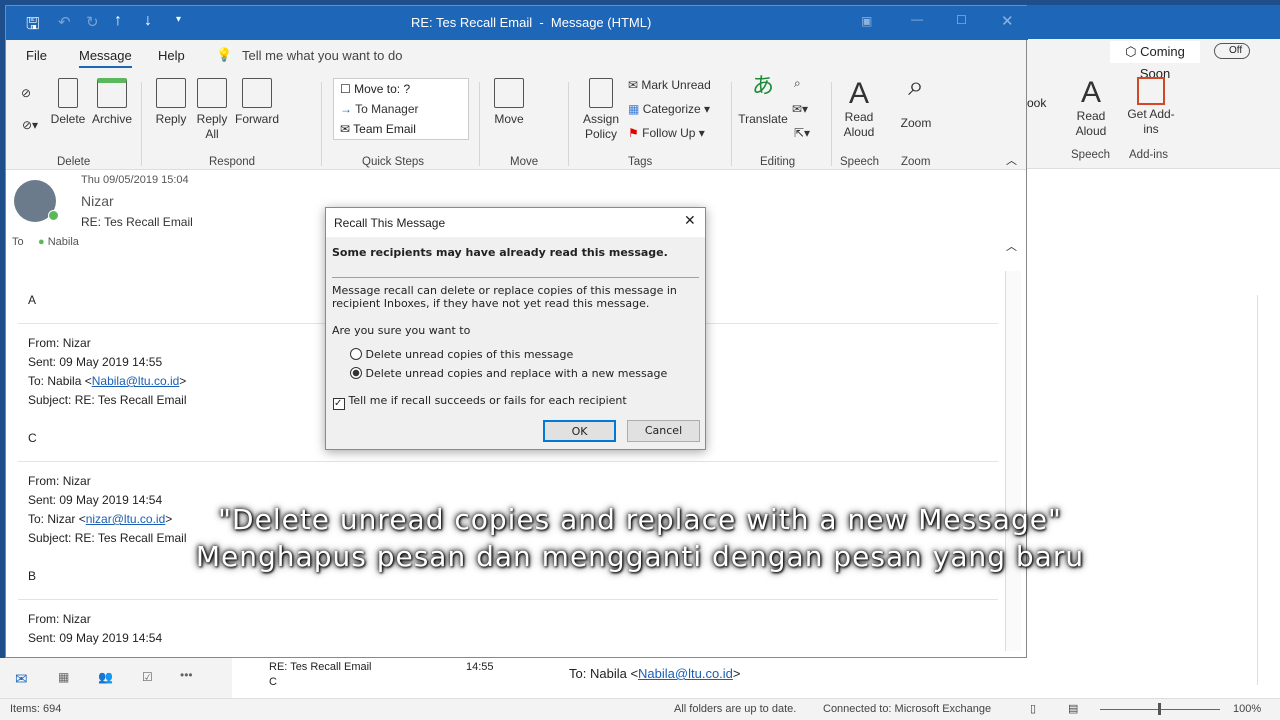 The height and width of the screenshot is (720, 1280). I want to click on close-icon: ✕, so click(1007, 21).